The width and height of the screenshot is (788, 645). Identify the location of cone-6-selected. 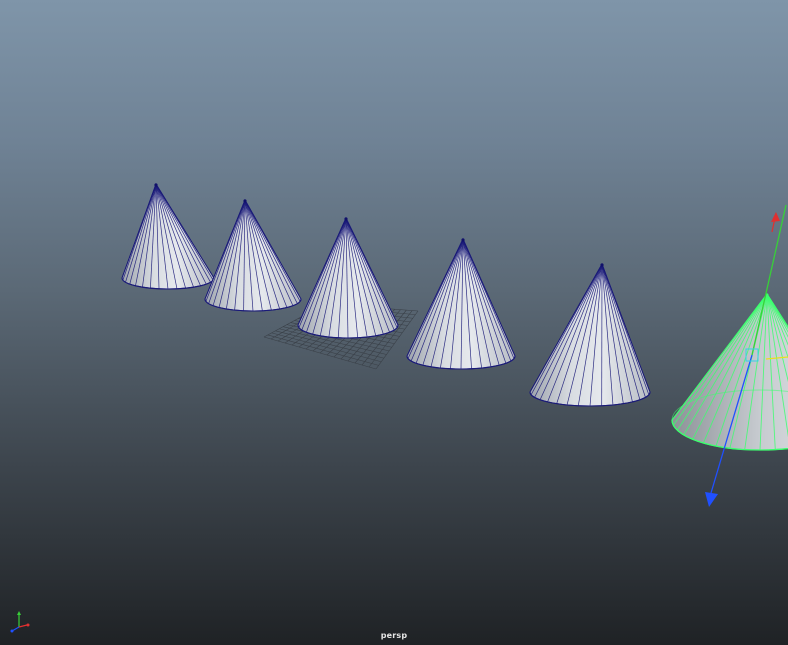
(729, 372).